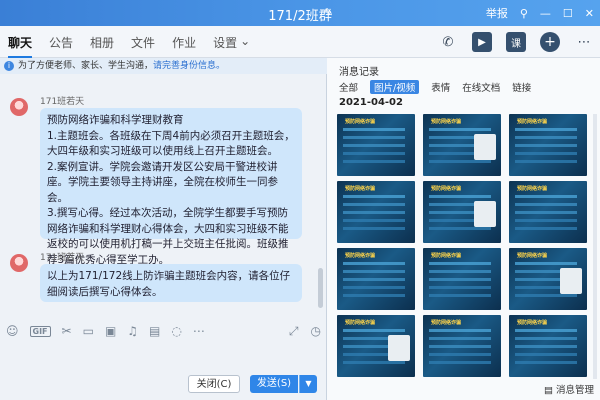  Describe the element at coordinates (86, 66) in the screenshot. I see `notice-text: 为了方便老师、家长、学生沟通，` at that location.